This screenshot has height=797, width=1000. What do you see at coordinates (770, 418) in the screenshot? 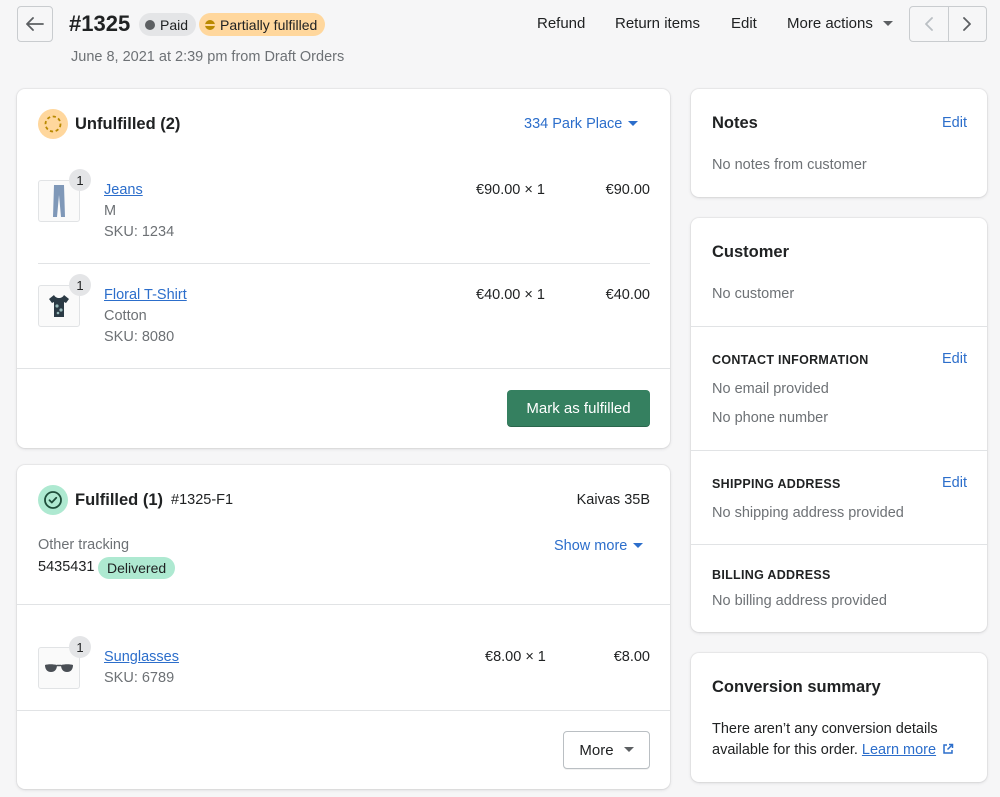
I see `contact-phone: No phone number` at bounding box center [770, 418].